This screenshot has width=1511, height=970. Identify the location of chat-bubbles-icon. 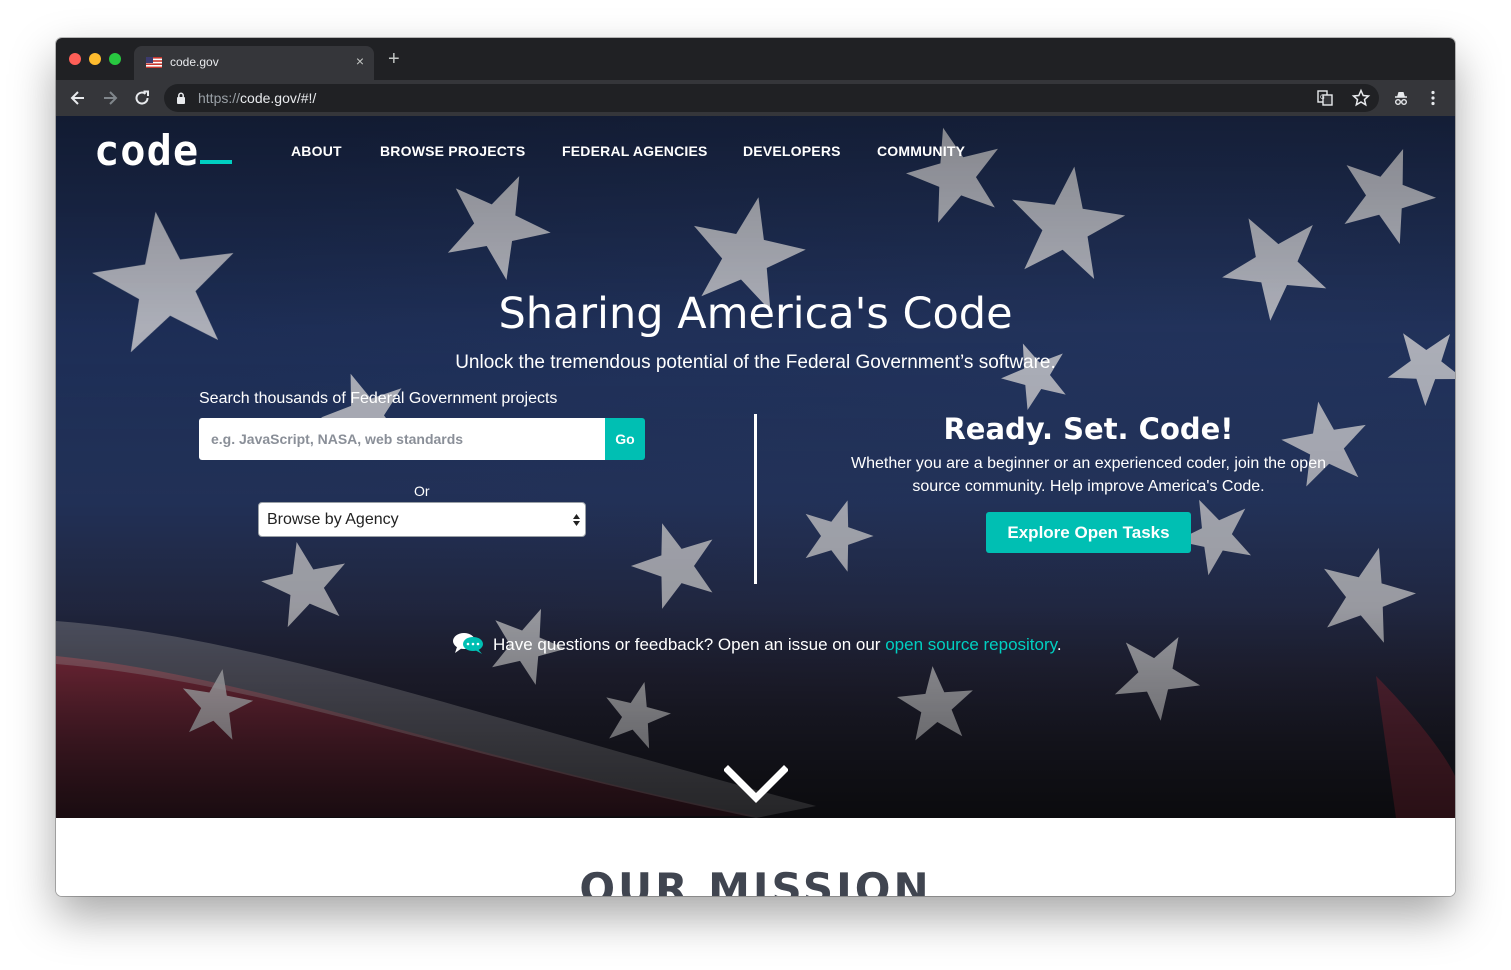
(468, 643).